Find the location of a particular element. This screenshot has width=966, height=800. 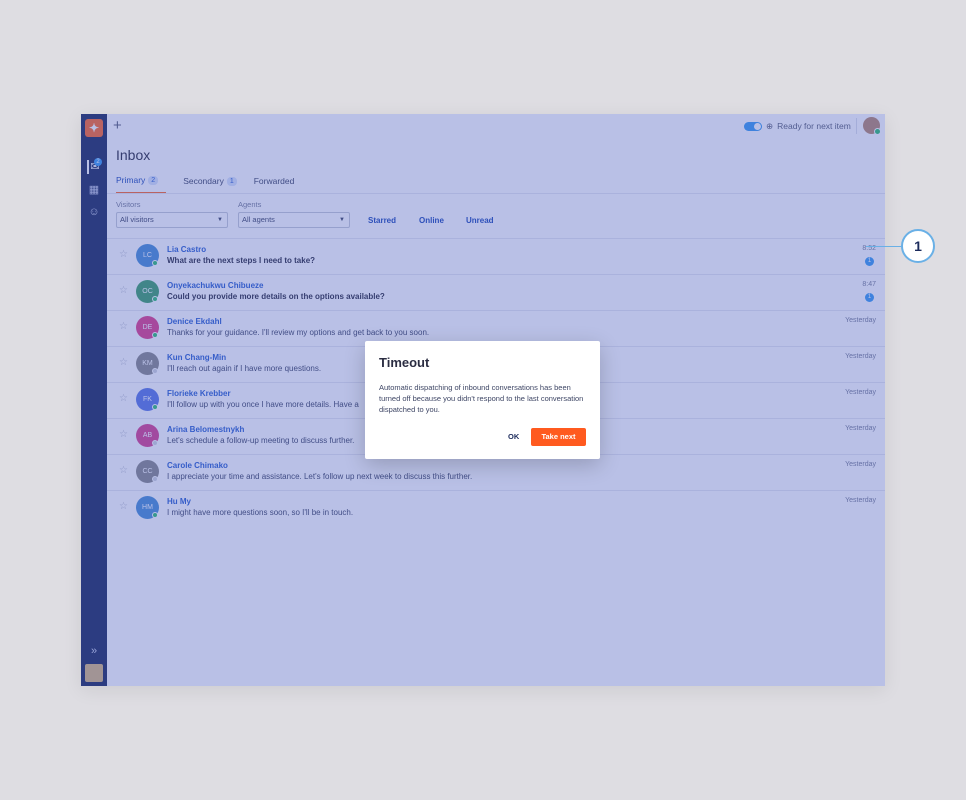

tab-primary: Primary 2 is located at coordinates (141, 184).